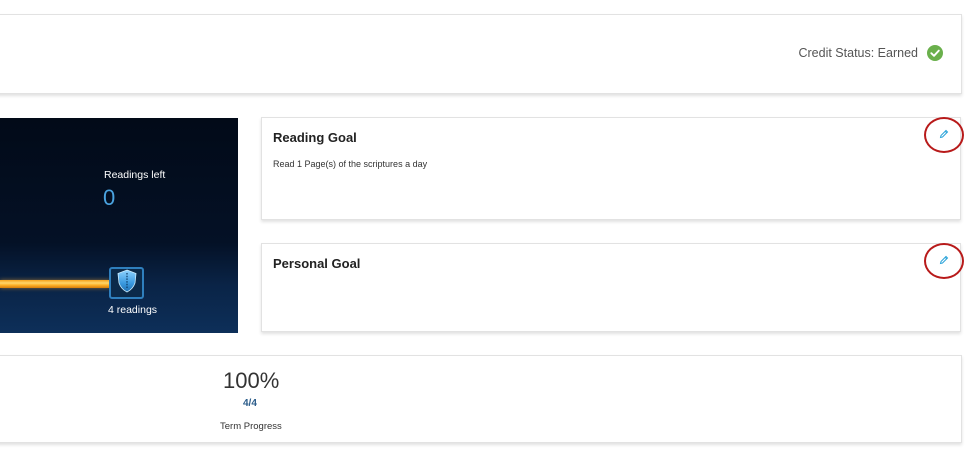 The width and height of the screenshot is (975, 463). I want to click on edit-personal-goal-button, so click(944, 261).